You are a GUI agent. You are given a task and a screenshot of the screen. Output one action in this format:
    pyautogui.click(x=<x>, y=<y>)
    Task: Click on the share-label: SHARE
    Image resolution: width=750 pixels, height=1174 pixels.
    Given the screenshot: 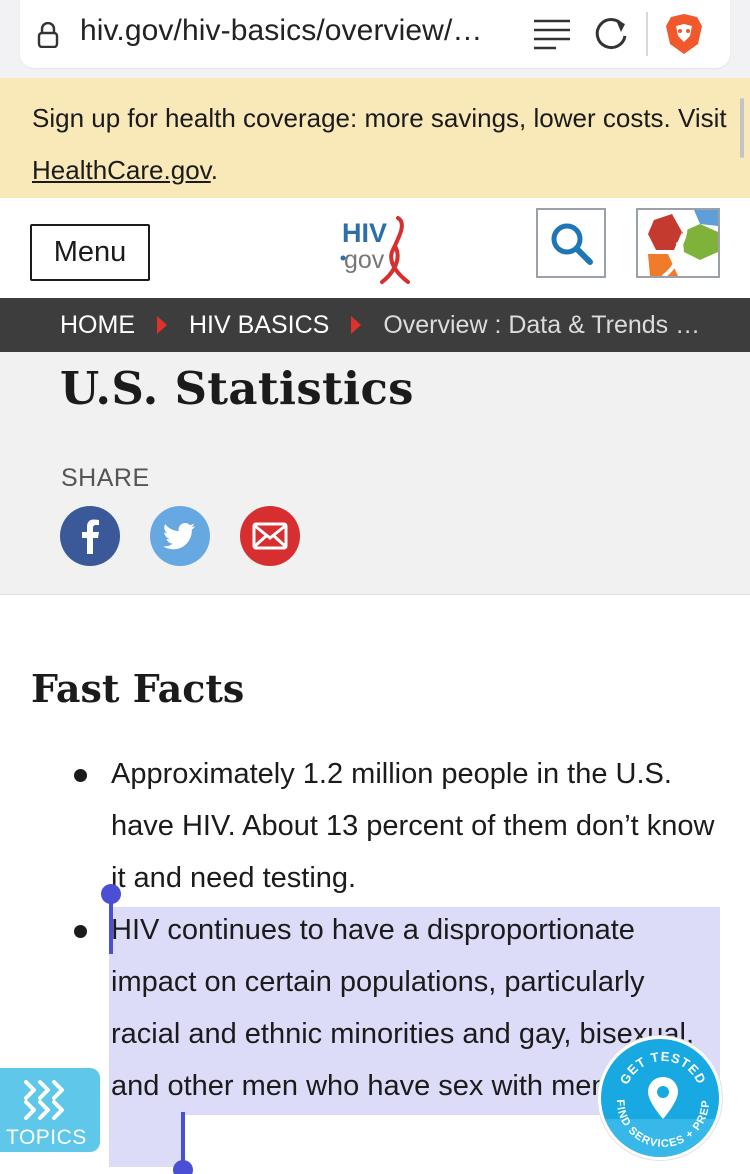 What is the action you would take?
    pyautogui.click(x=105, y=478)
    